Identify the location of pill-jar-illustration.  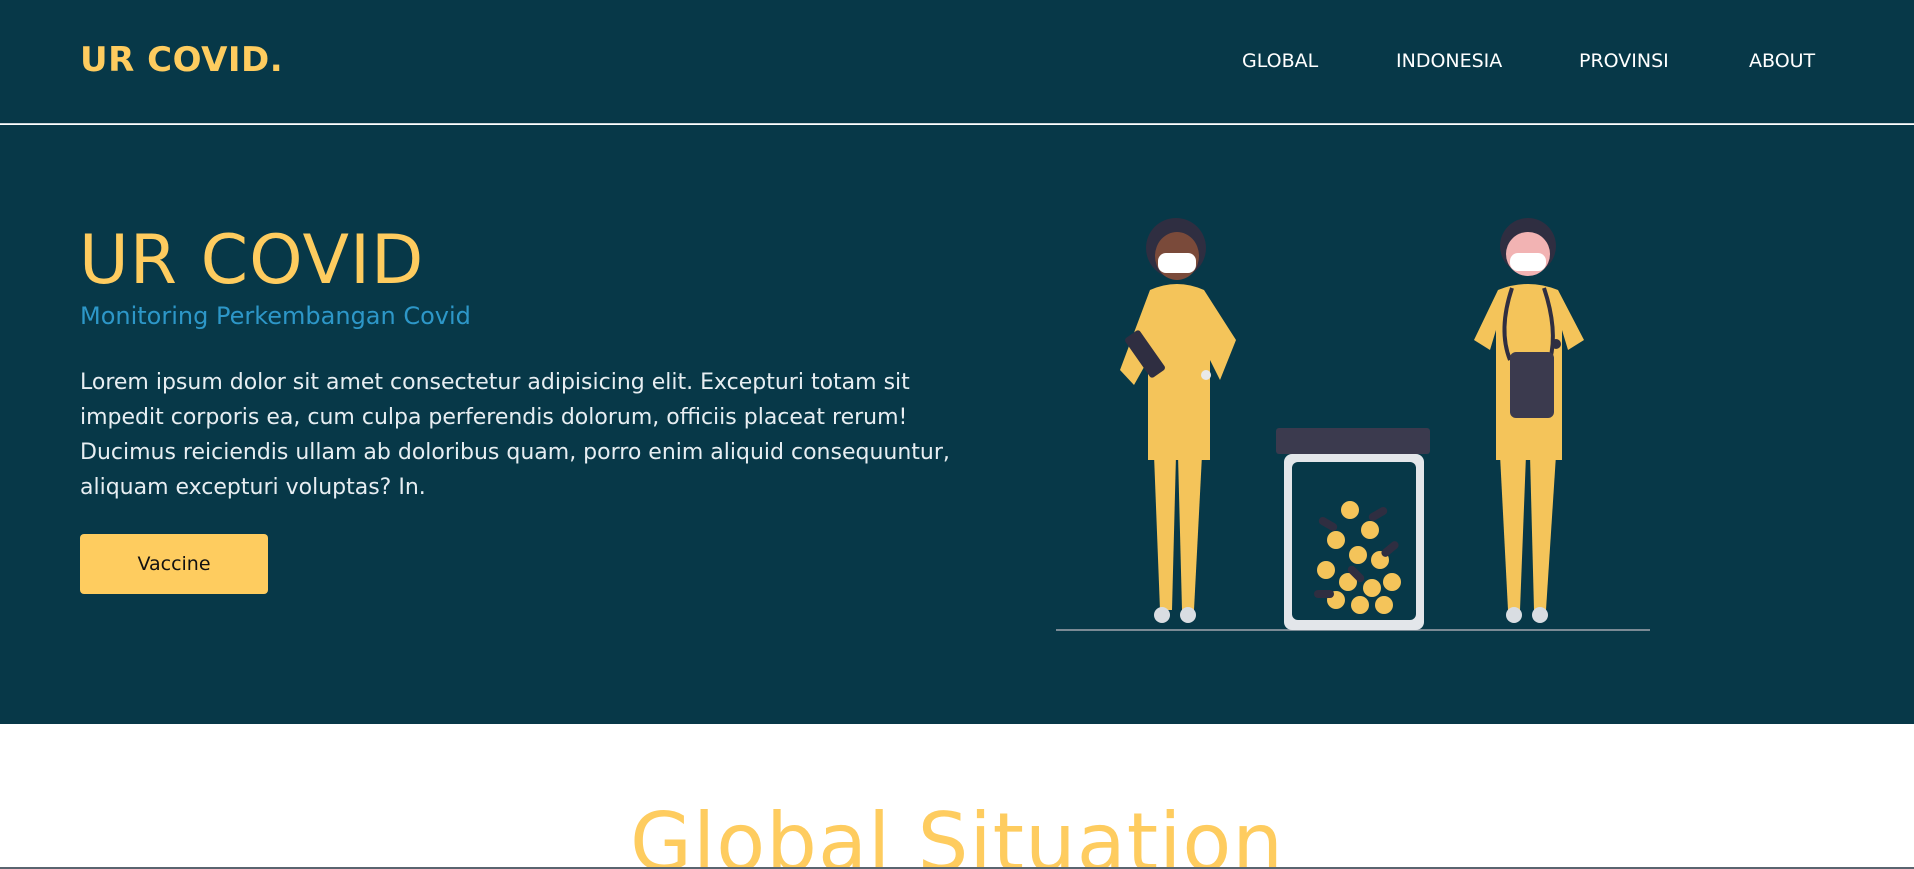
(1353, 529).